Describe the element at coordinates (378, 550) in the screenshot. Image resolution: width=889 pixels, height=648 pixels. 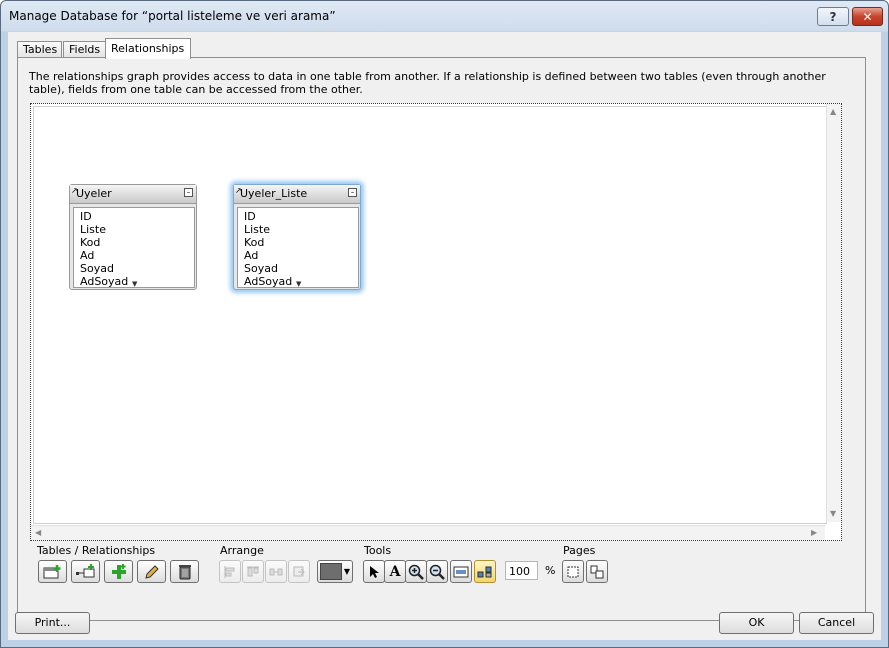
I see `tools-label: Tools` at that location.